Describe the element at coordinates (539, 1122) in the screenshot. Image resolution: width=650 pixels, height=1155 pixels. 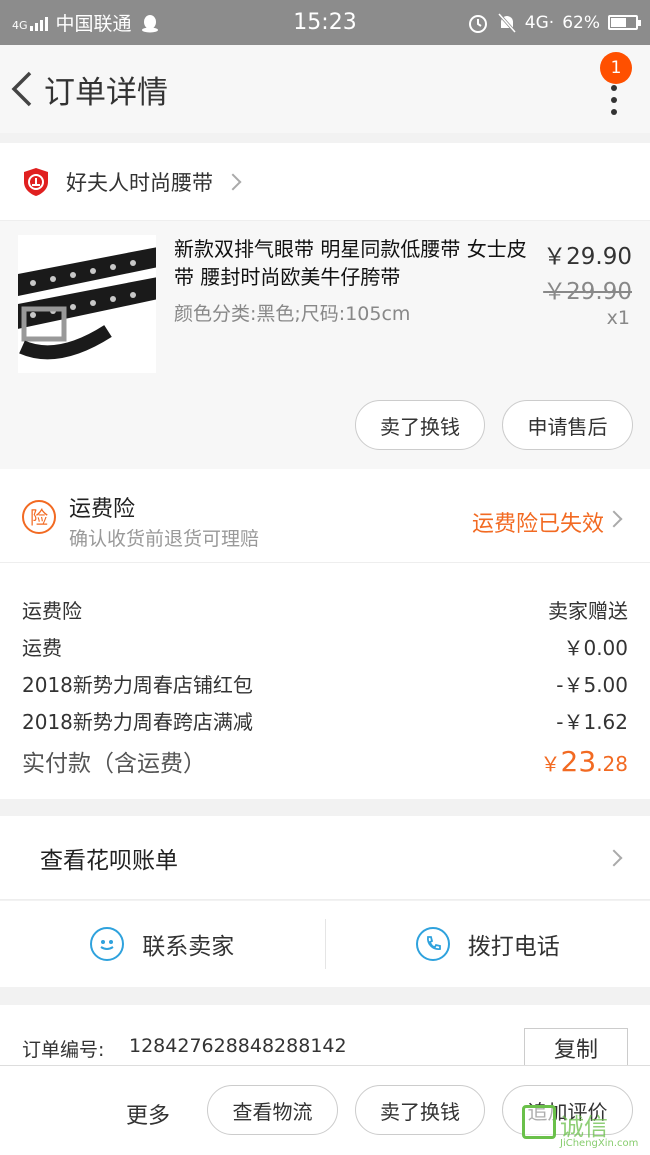
I see `watermark-mark-icon` at that location.